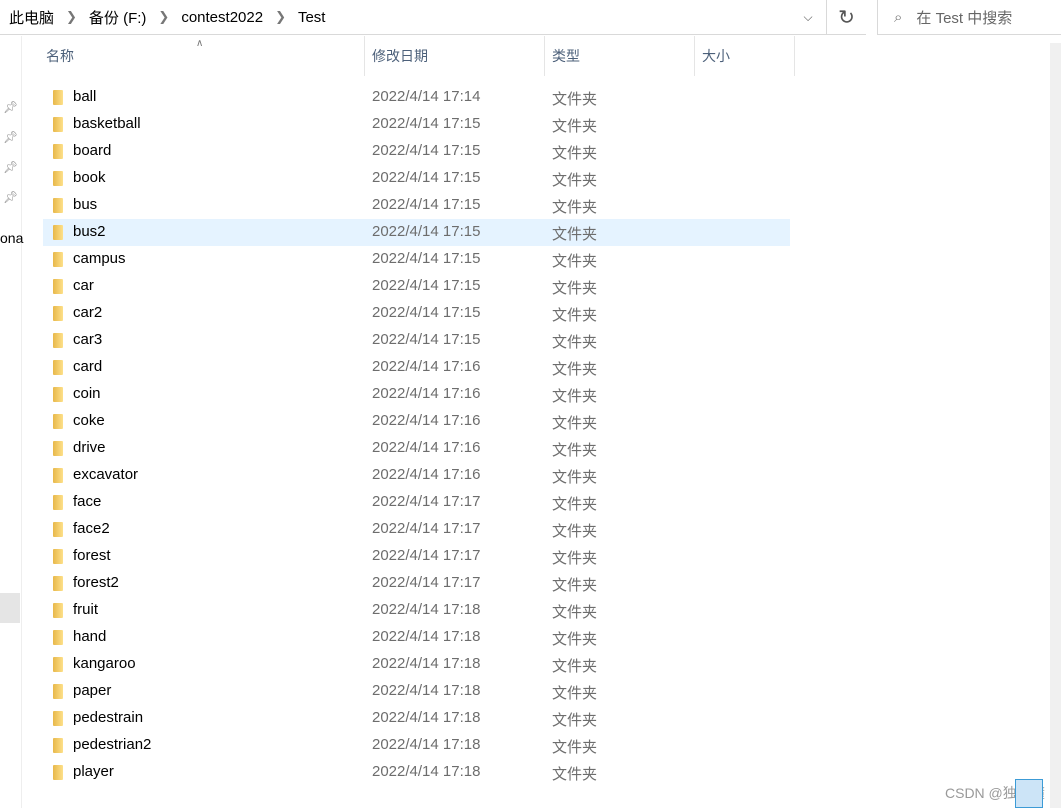 This screenshot has height=808, width=1061. What do you see at coordinates (85, 204) in the screenshot?
I see `file-name: bus` at bounding box center [85, 204].